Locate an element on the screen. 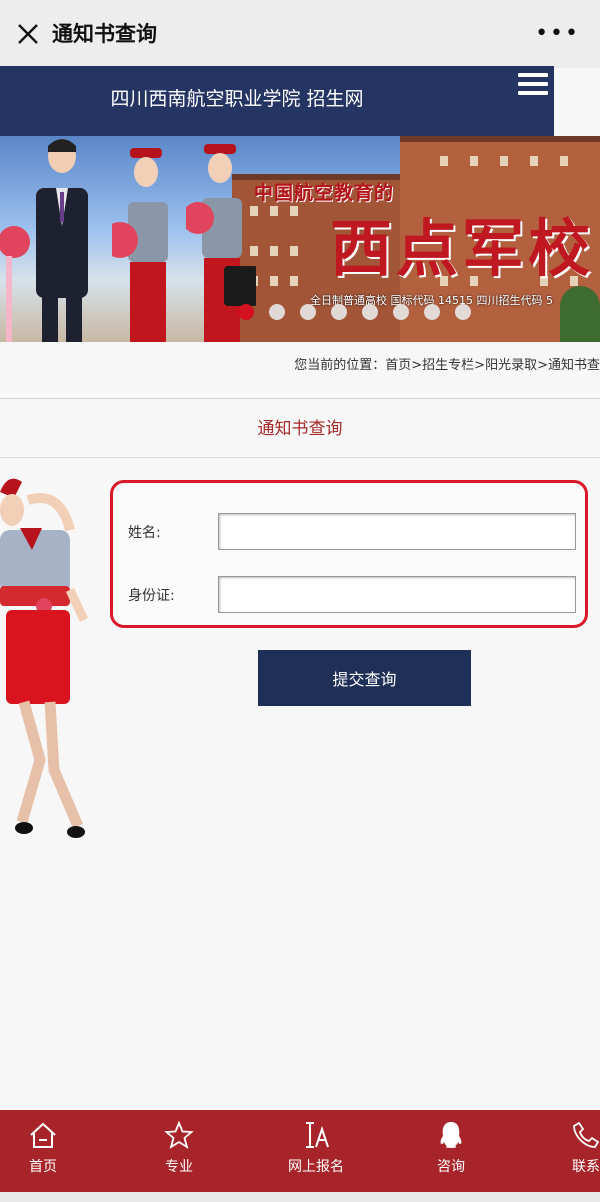 Image resolution: width=600 pixels, height=1202 pixels. id-card-input is located at coordinates (397, 594).